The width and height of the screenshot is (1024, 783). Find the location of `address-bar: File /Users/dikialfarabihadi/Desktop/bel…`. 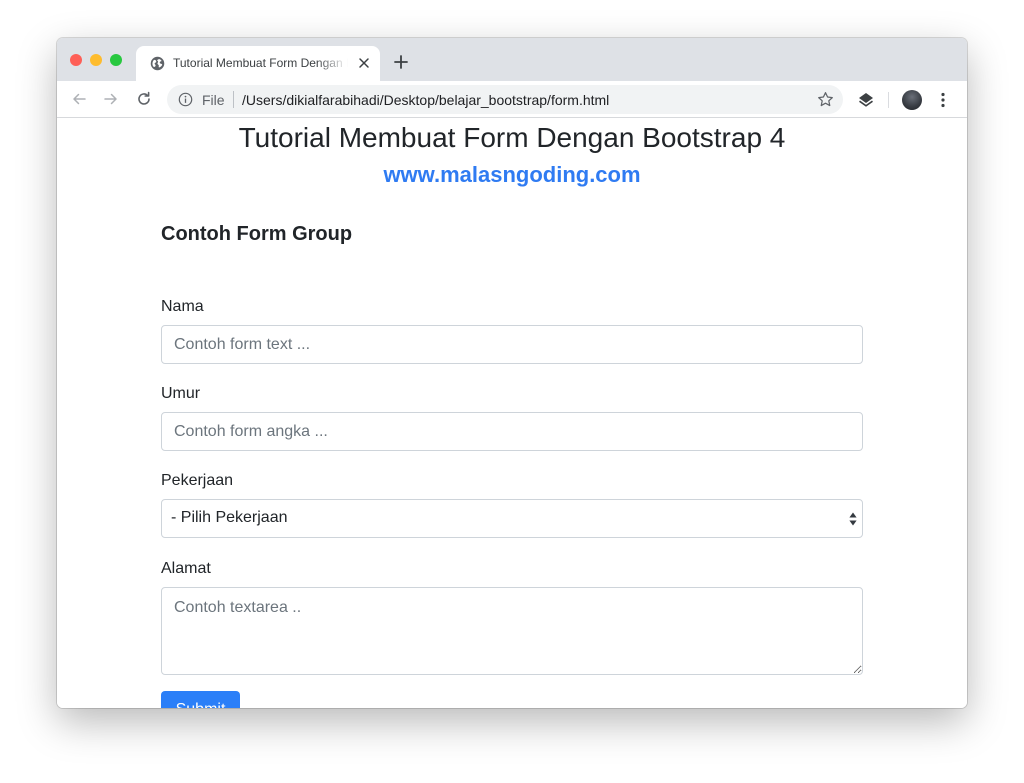

address-bar: File /Users/dikialfarabihadi/Desktop/bel… is located at coordinates (505, 99).